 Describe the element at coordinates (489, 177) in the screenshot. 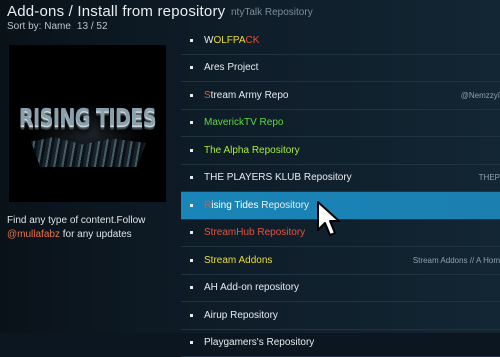

I see `list-item-extra: THEP` at that location.